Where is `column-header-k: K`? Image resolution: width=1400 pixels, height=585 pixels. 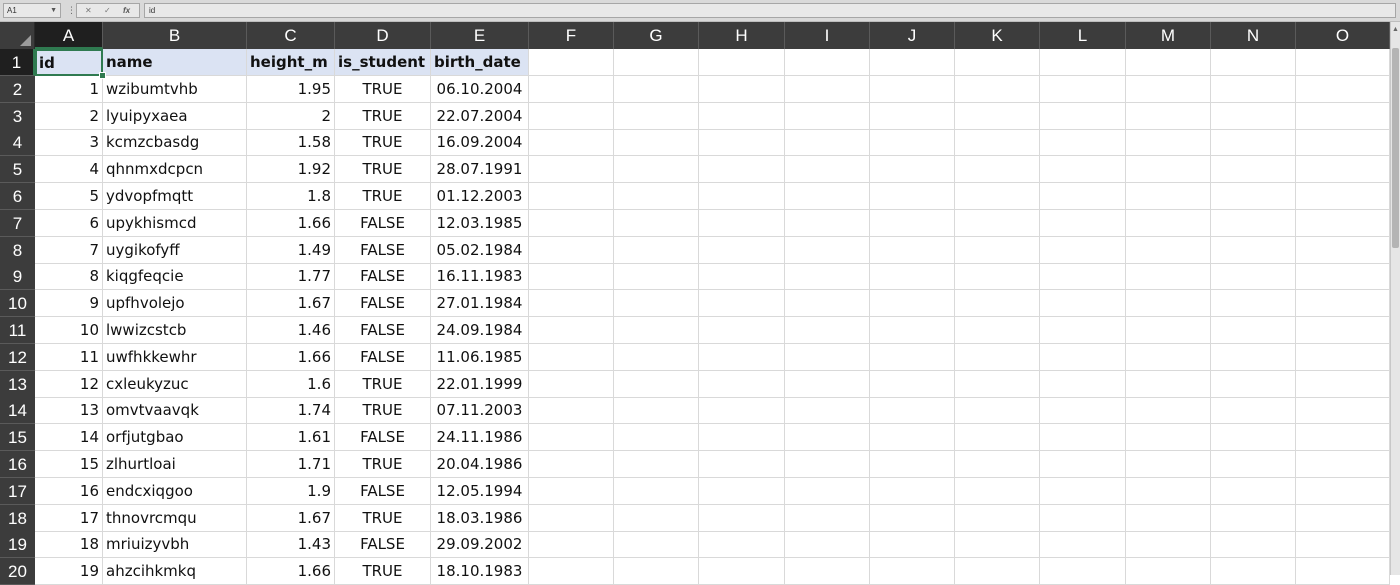 column-header-k: K is located at coordinates (997, 35).